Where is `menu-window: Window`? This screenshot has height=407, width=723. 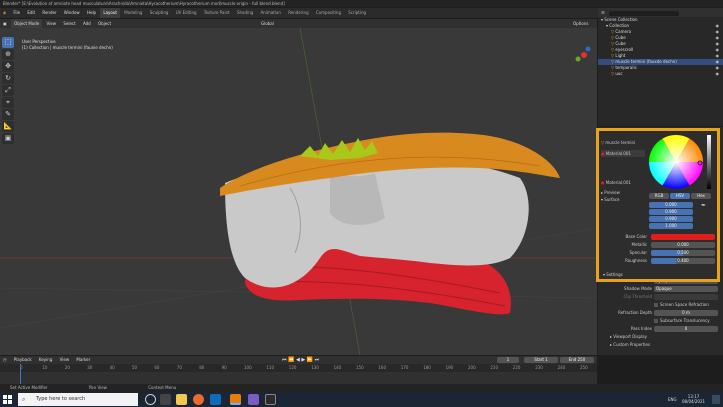
menu-window: Window is located at coordinates (72, 13).